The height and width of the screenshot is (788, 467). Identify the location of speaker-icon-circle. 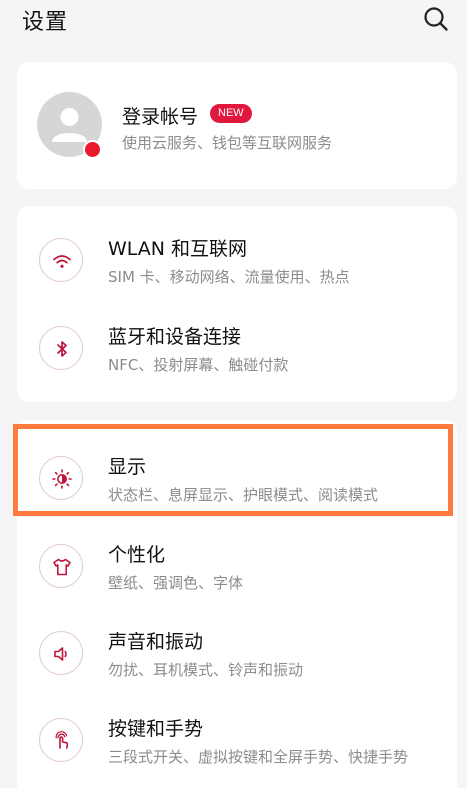
(61, 653).